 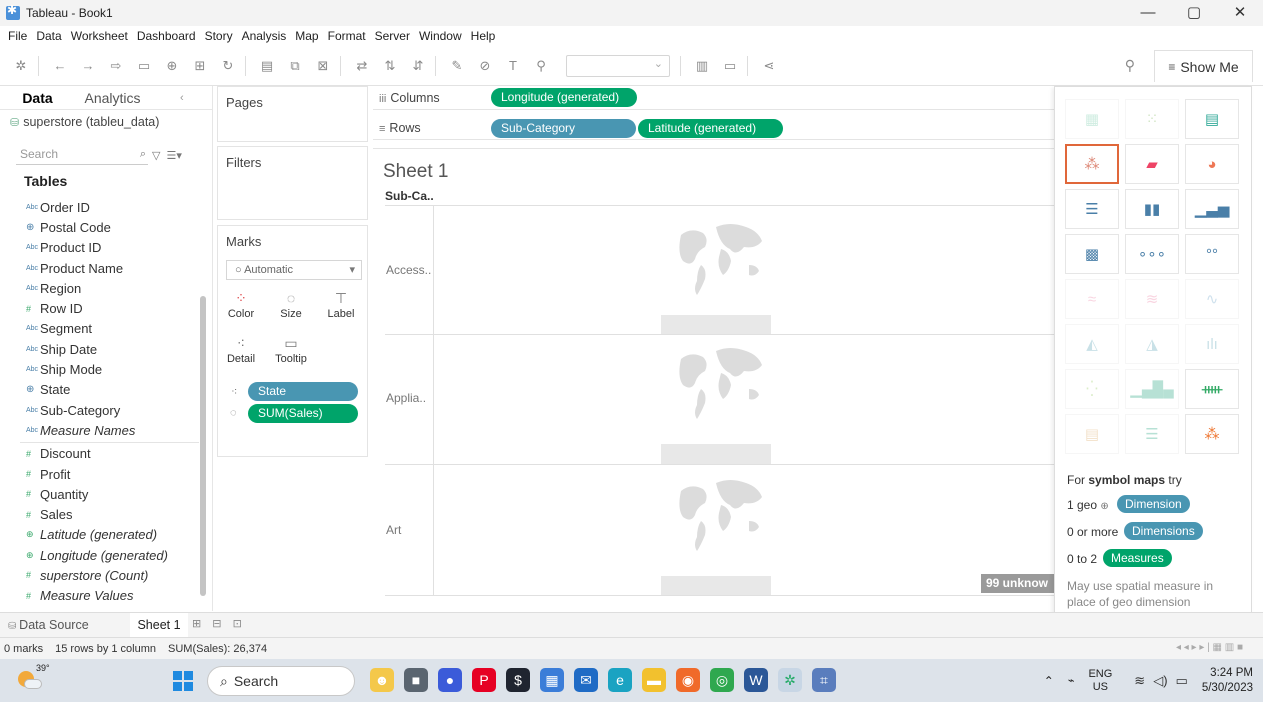 I want to click on menu-story: Story, so click(x=219, y=36).